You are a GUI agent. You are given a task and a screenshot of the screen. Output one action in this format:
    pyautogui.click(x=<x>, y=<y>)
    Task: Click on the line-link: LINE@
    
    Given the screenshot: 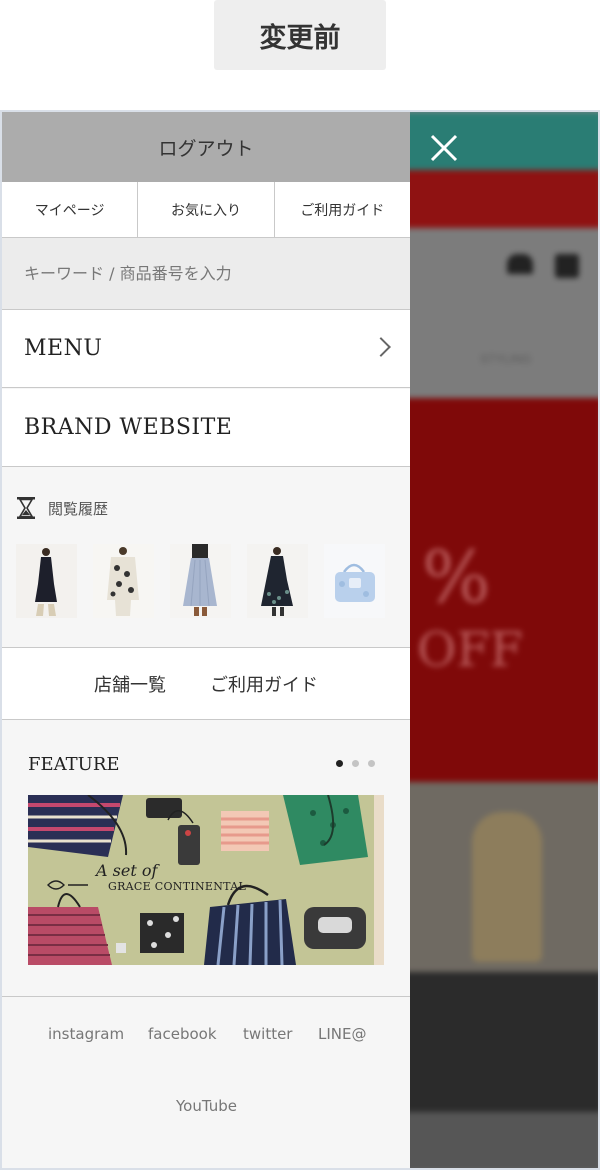 What is the action you would take?
    pyautogui.click(x=342, y=1034)
    